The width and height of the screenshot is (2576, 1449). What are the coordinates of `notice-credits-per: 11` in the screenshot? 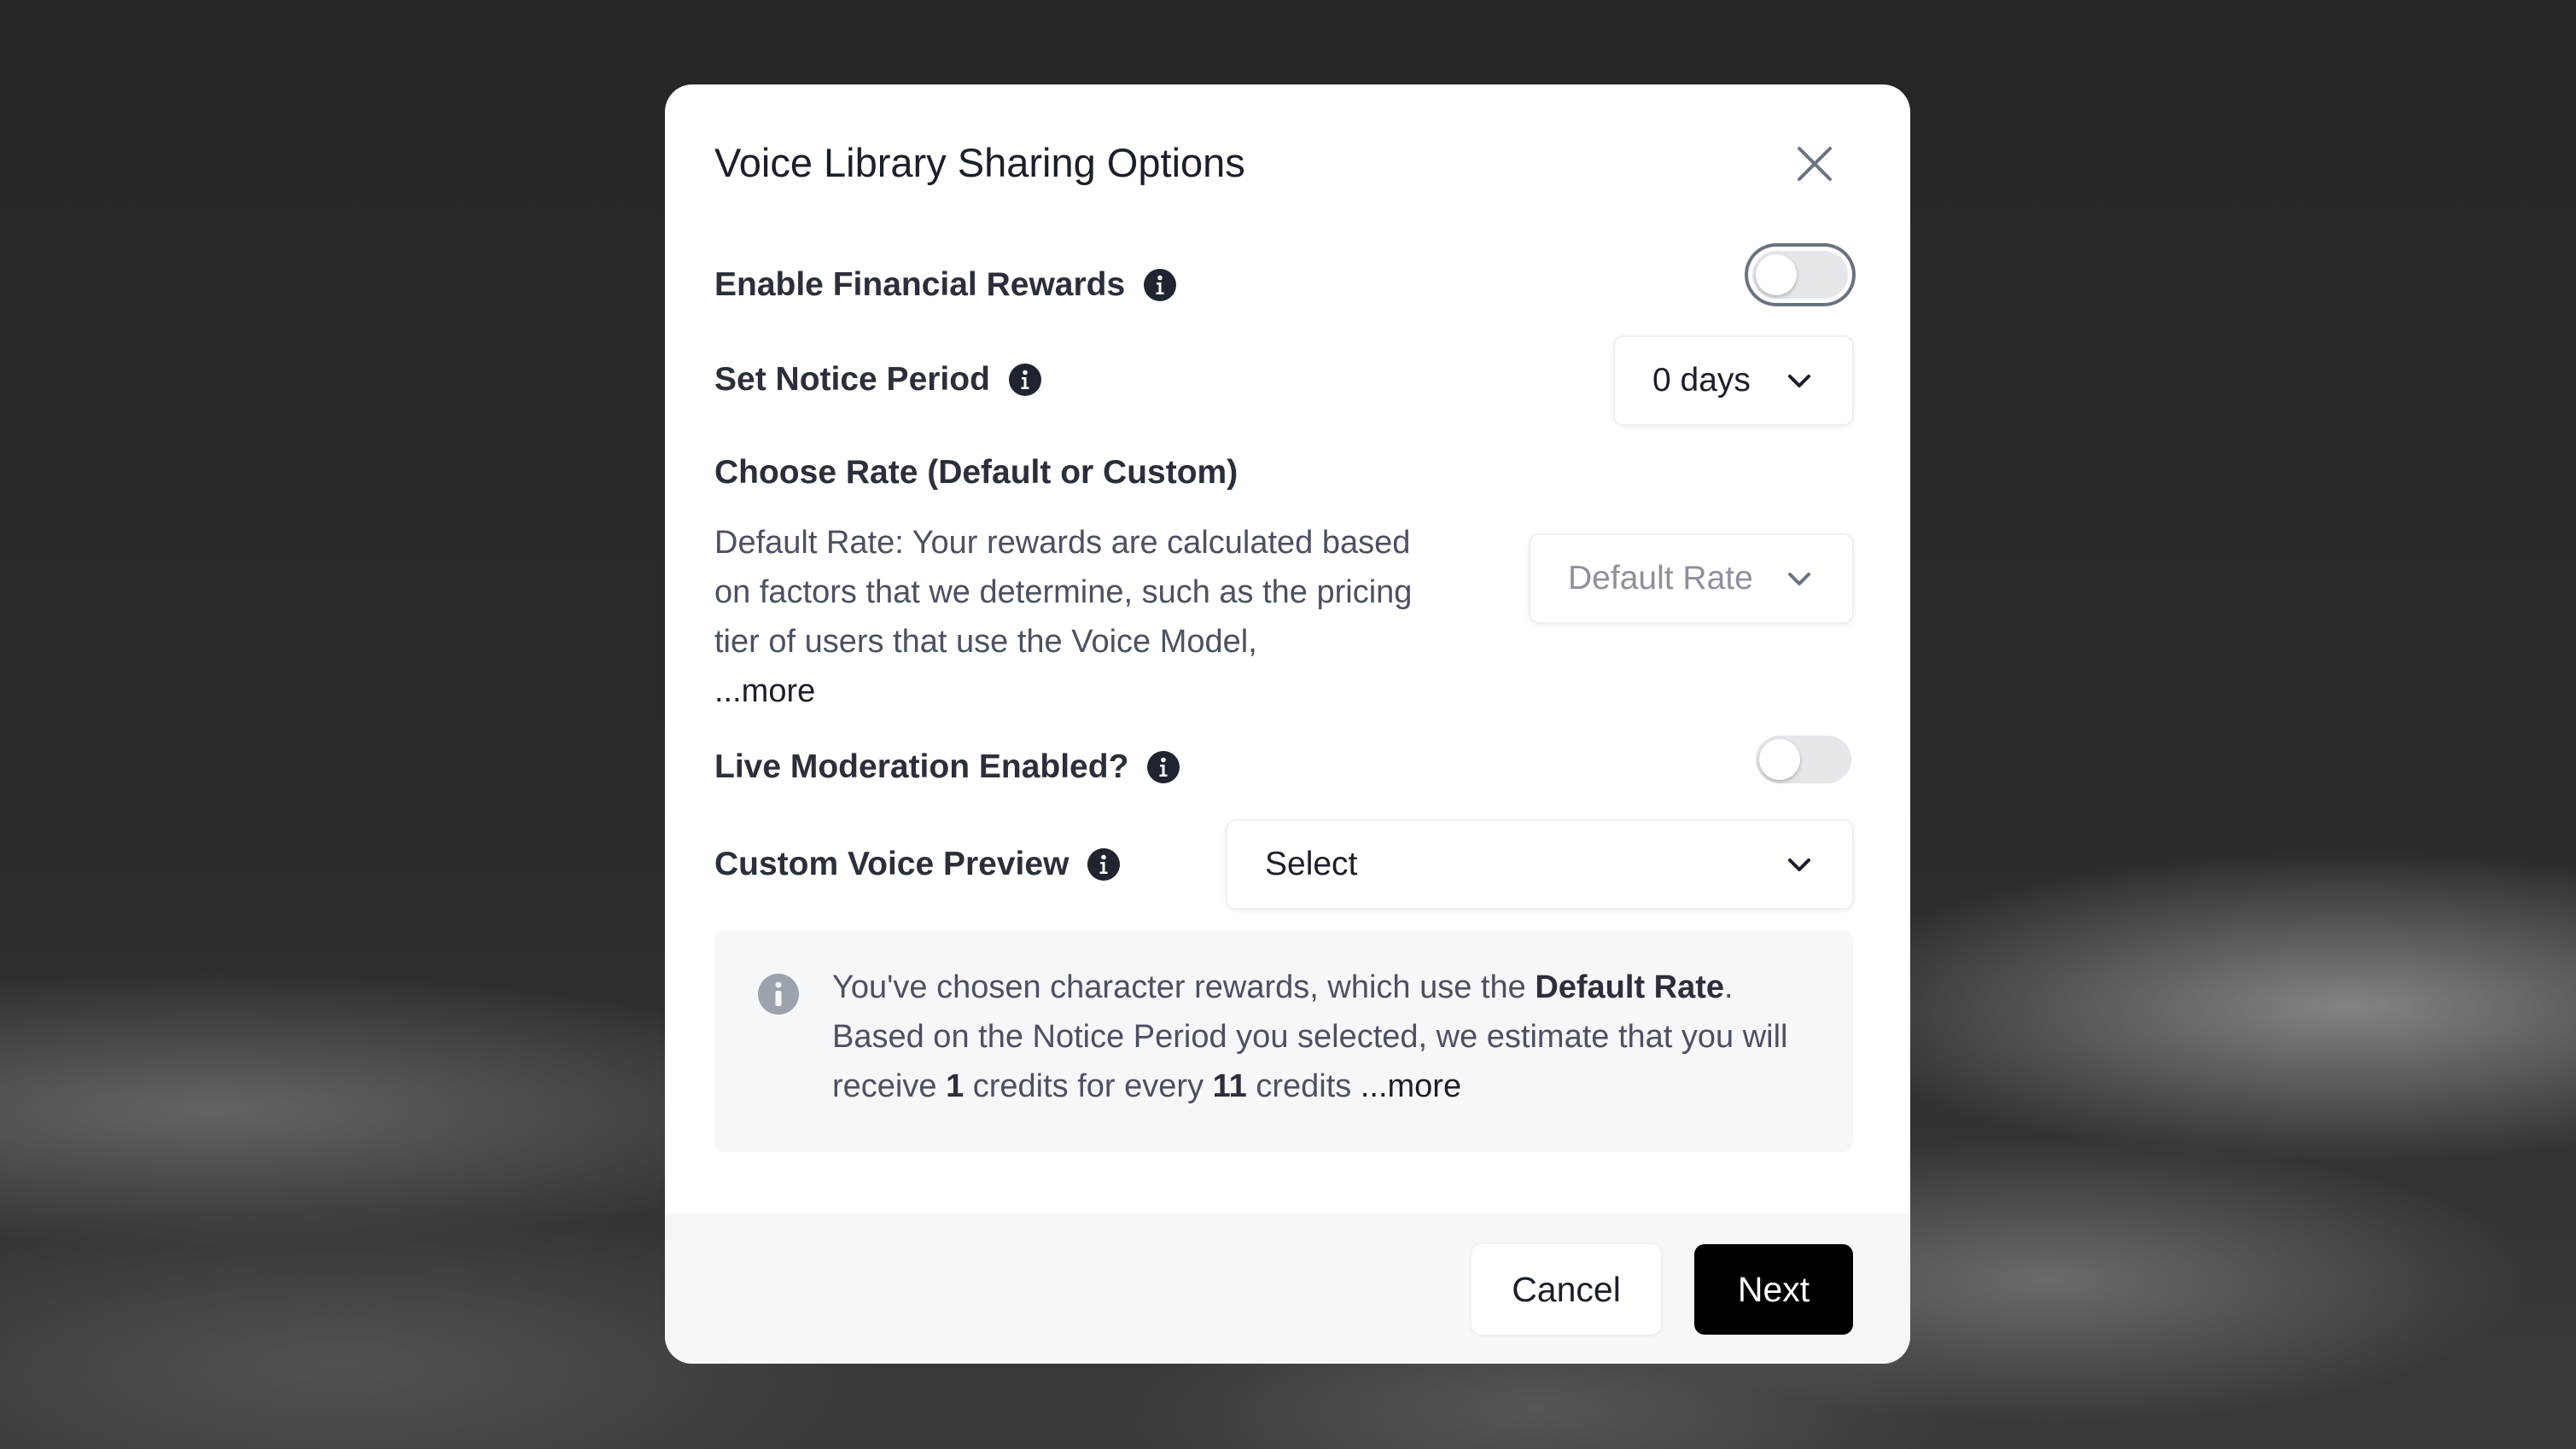 It's located at (1229, 1086).